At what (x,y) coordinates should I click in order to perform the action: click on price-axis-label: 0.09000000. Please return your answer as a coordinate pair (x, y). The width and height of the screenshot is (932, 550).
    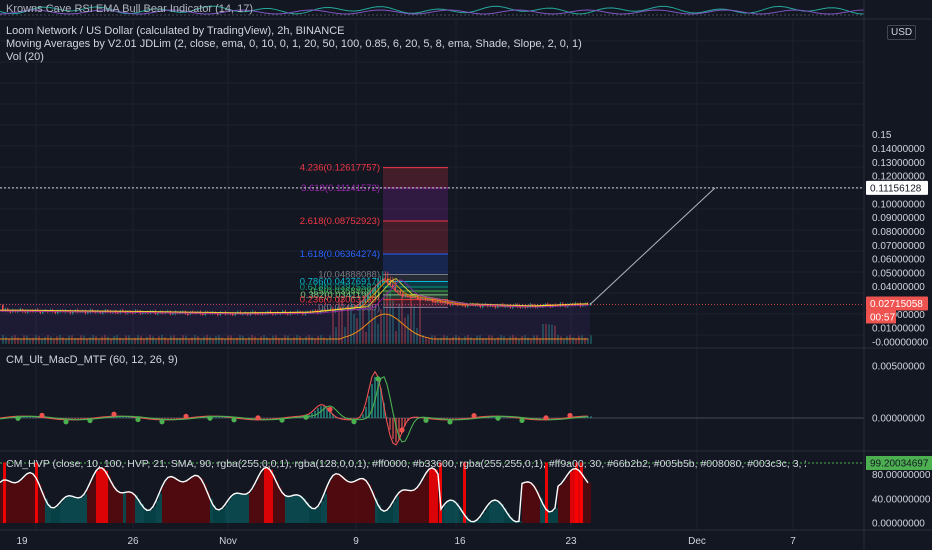
    Looking at the image, I should click on (898, 218).